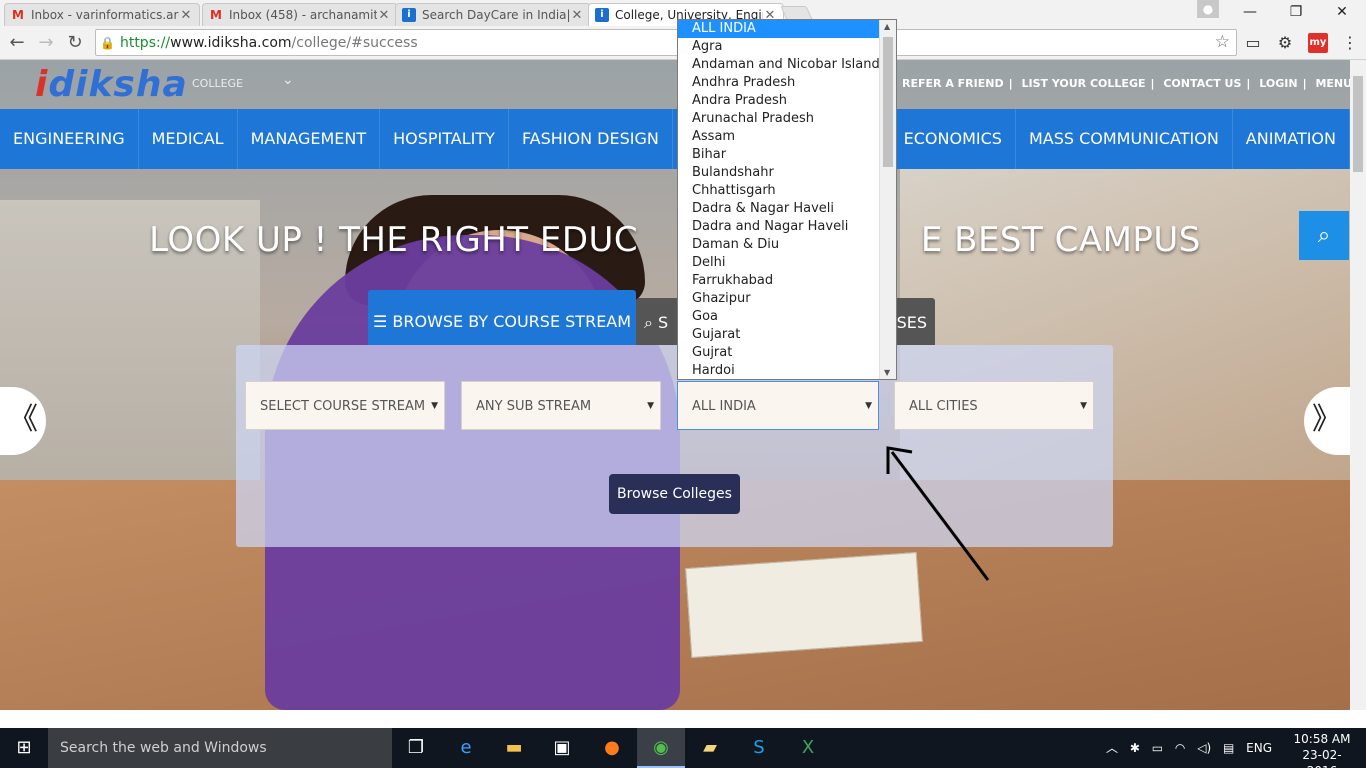  What do you see at coordinates (675, 240) in the screenshot?
I see `hero-headline: LOOK UP ! THE RIGHT EDUC E BEST CAMPUS` at bounding box center [675, 240].